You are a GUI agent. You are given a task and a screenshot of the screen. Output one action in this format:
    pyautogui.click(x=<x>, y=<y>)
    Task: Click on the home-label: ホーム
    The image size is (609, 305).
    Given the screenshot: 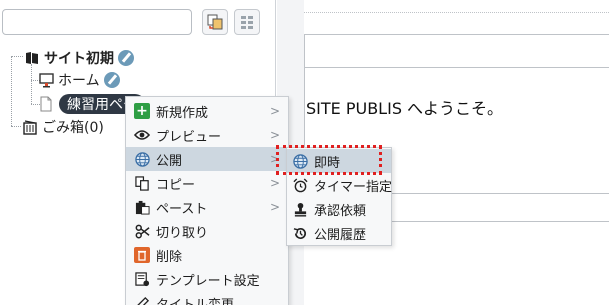 What is the action you would take?
    pyautogui.click(x=79, y=81)
    